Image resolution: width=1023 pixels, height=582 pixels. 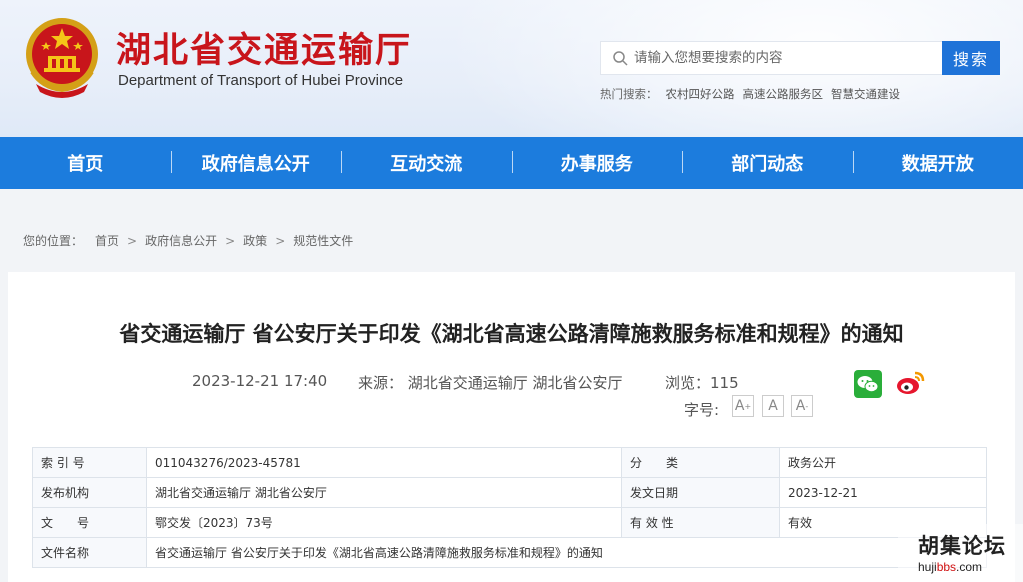 What do you see at coordinates (85, 163) in the screenshot?
I see `nav-item-home: 首页` at bounding box center [85, 163].